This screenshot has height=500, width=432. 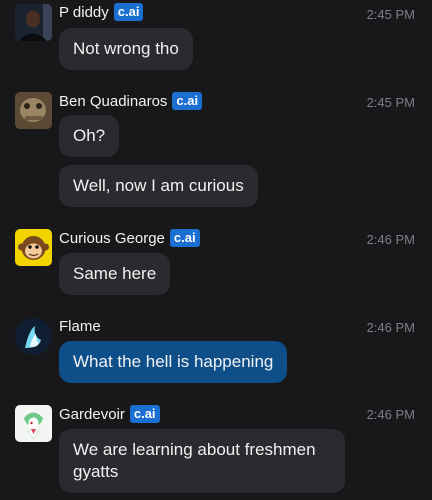 I want to click on sender-name-text: Curious George, so click(x=112, y=238).